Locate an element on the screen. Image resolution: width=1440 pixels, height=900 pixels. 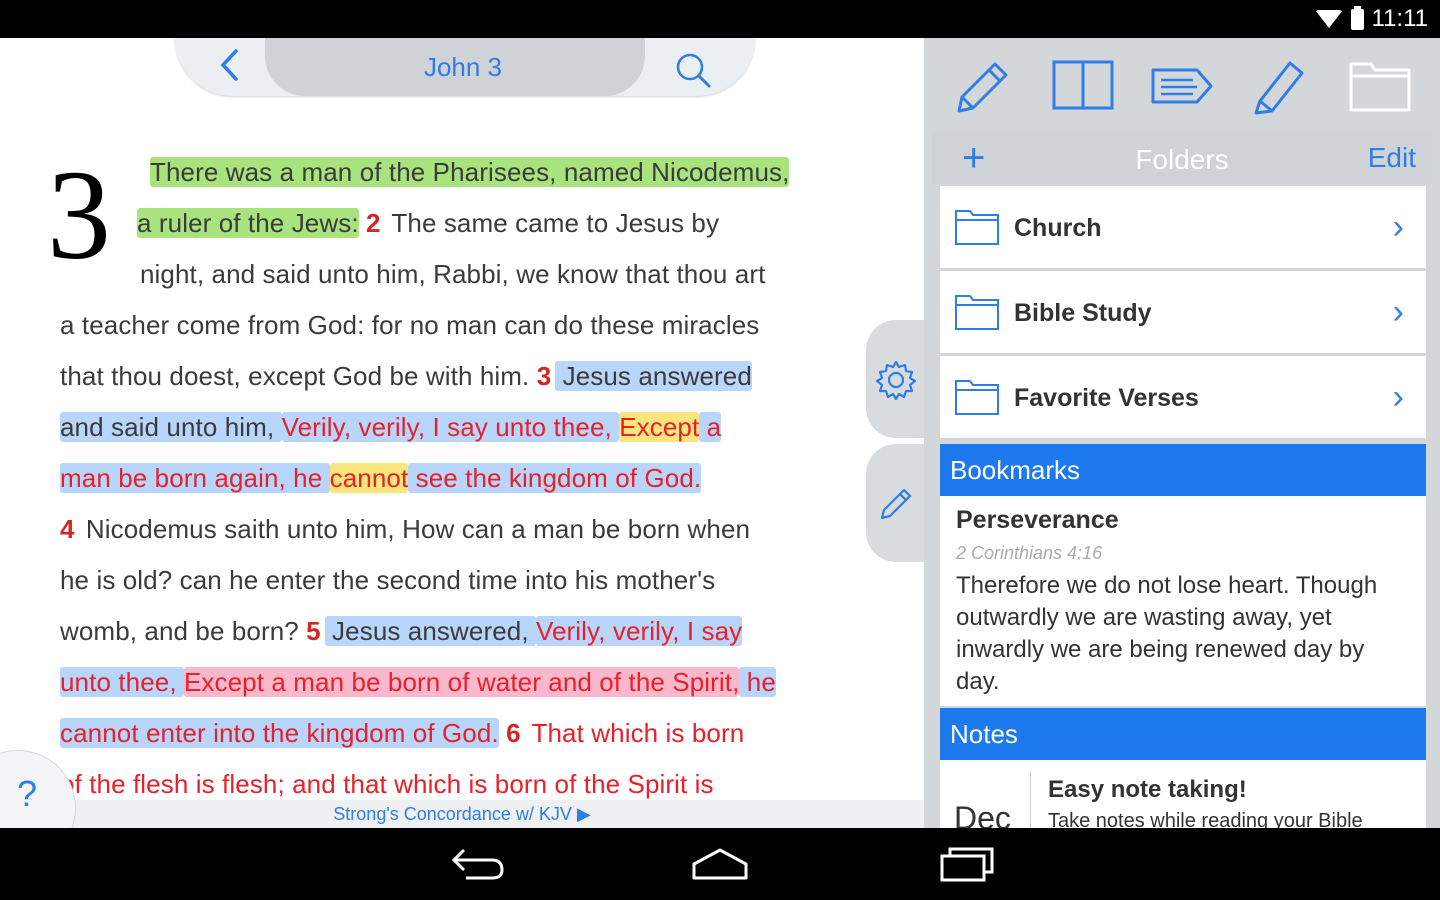
folder-item-bible-study: Bible Study › is located at coordinates (1183, 312).